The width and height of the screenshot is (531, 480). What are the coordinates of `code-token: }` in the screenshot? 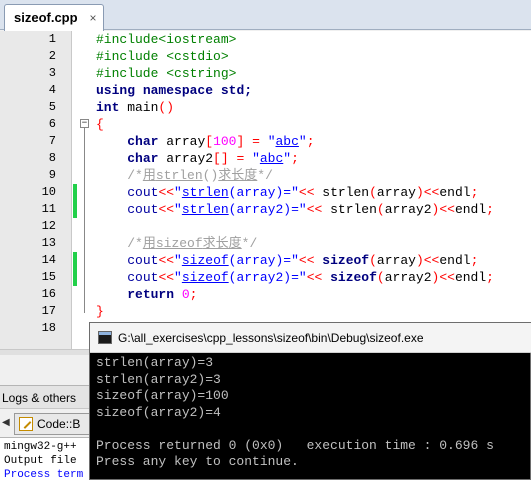 It's located at (100, 311).